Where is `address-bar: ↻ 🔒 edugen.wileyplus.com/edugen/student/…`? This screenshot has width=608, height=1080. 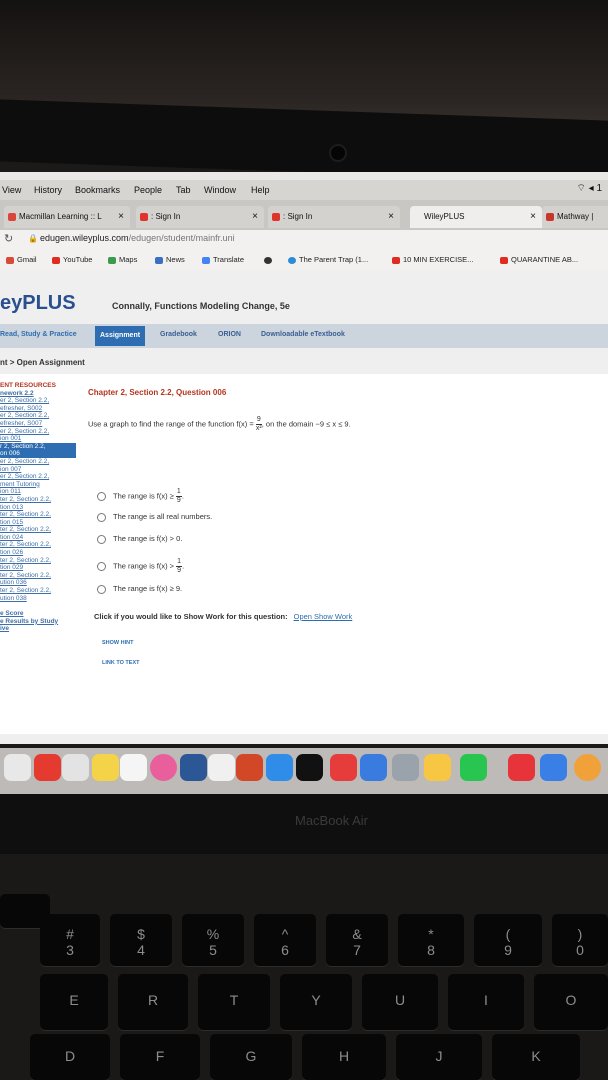
address-bar: ↻ 🔒 edugen.wileyplus.com/edugen/student/… is located at coordinates (304, 240).